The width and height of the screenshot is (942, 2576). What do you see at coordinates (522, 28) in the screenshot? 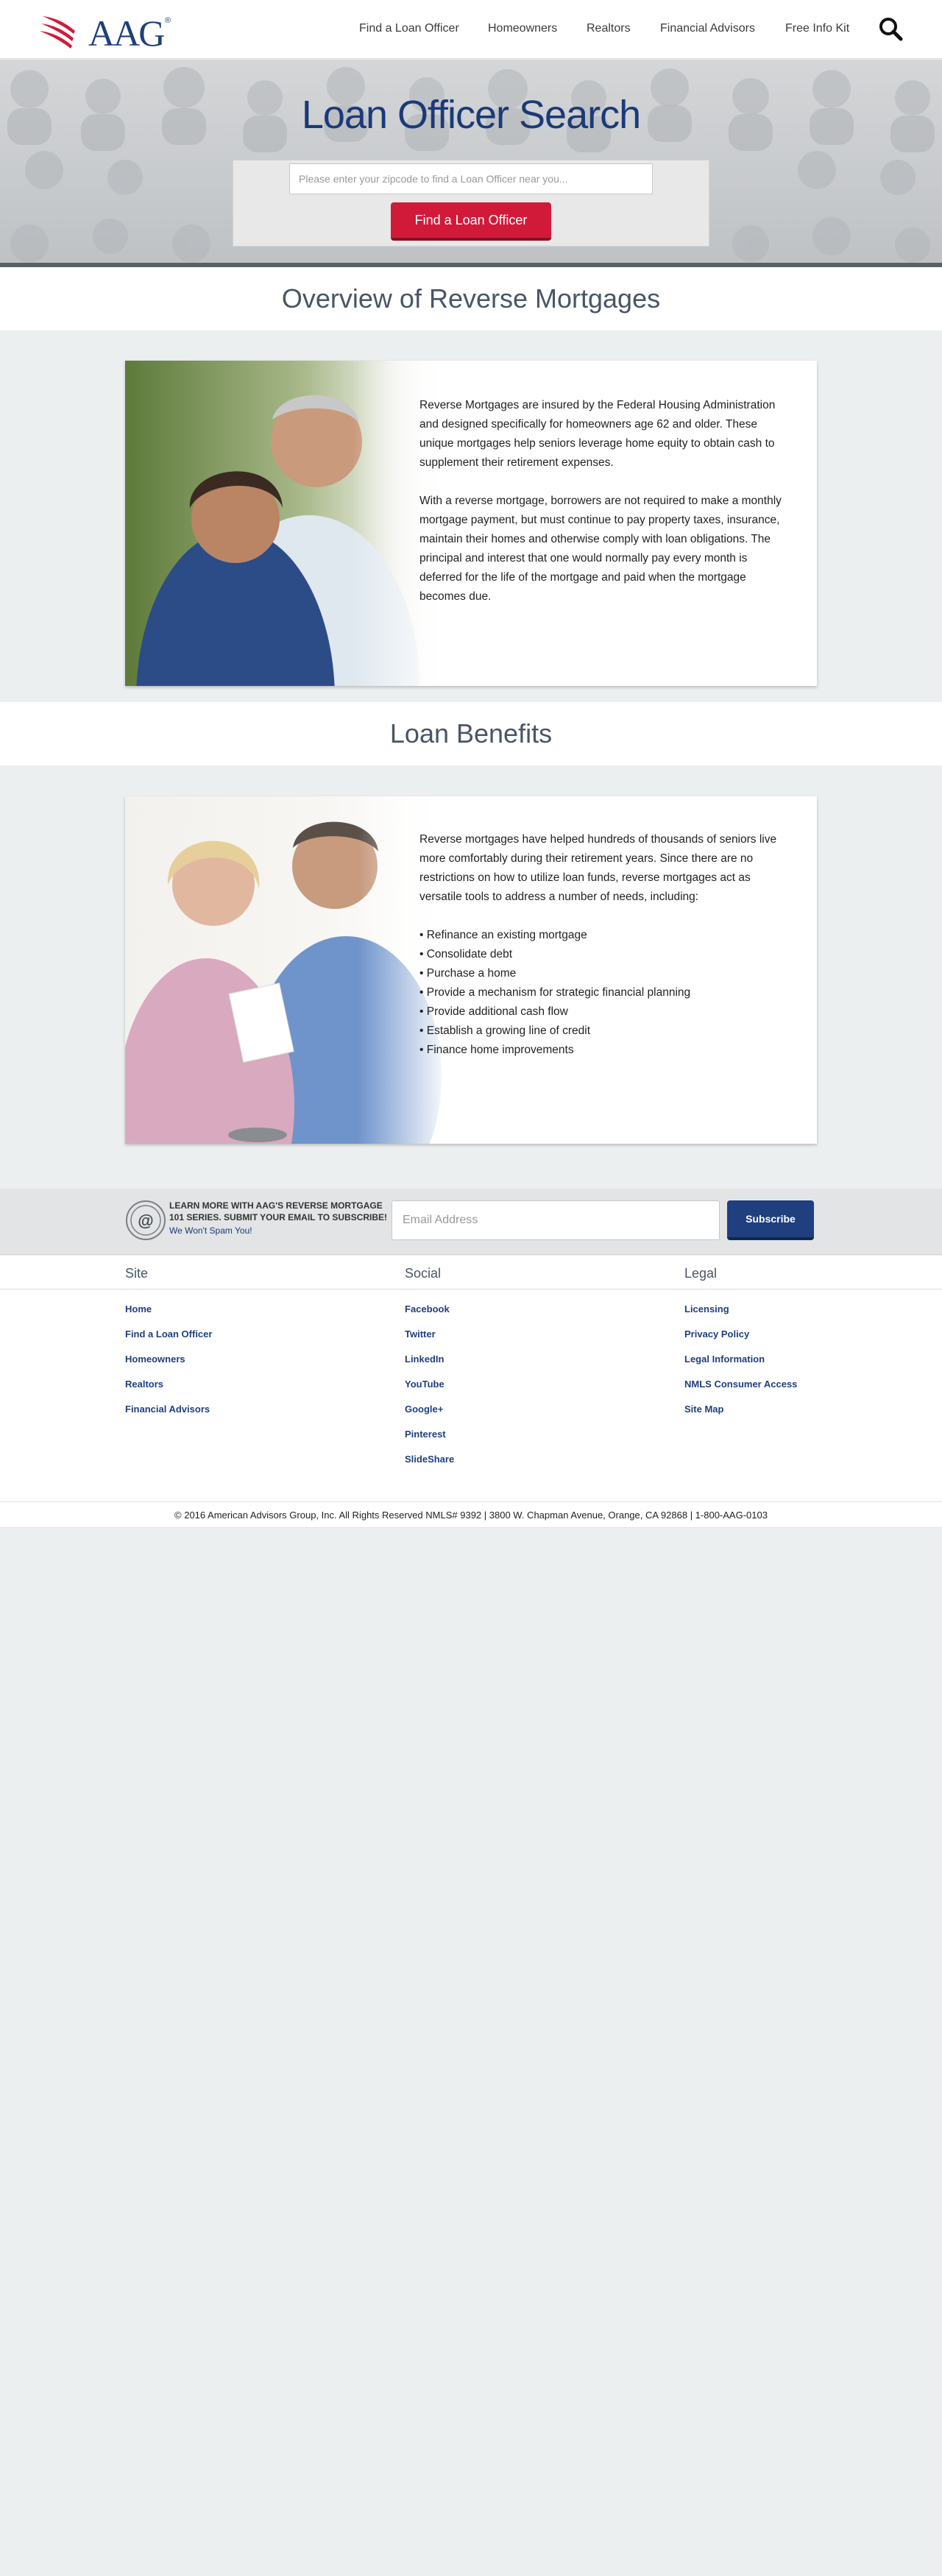
I see `nav-homeowners: Homeowners` at bounding box center [522, 28].